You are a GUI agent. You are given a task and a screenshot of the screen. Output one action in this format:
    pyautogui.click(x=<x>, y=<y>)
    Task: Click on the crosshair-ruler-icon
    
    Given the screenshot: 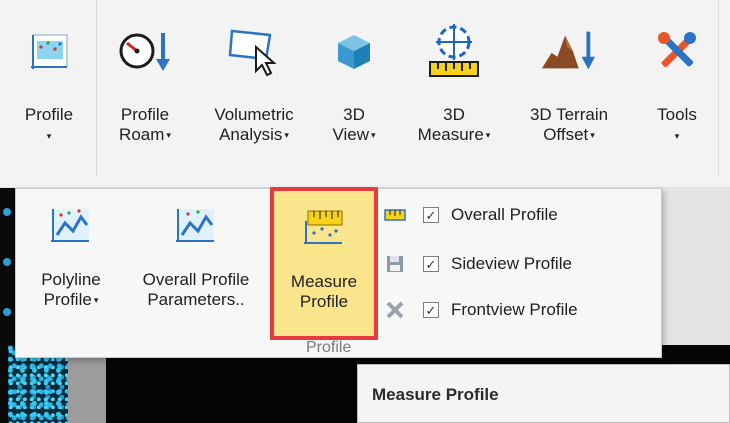 What is the action you would take?
    pyautogui.click(x=454, y=51)
    